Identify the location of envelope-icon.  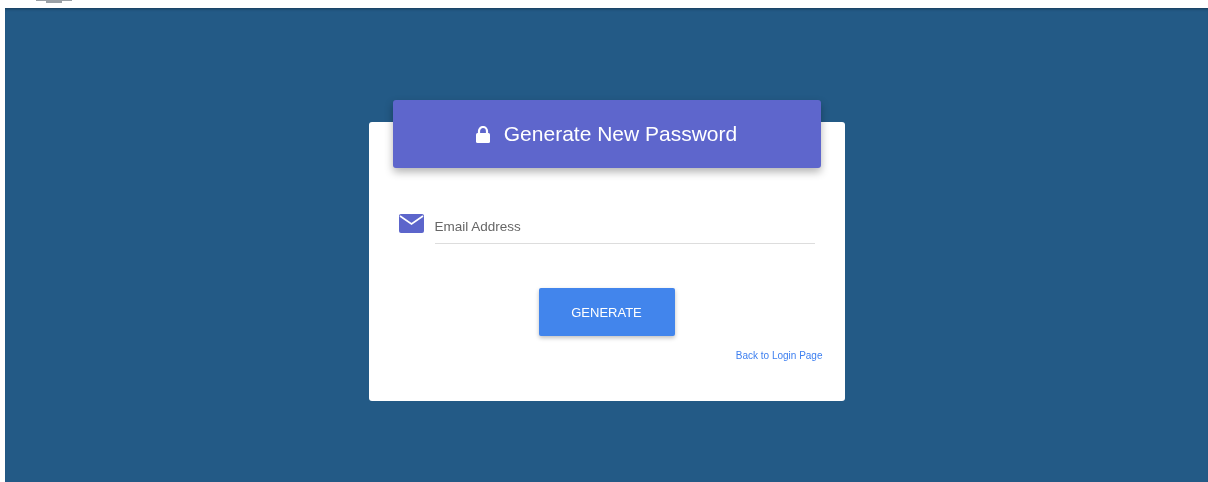
(411, 223).